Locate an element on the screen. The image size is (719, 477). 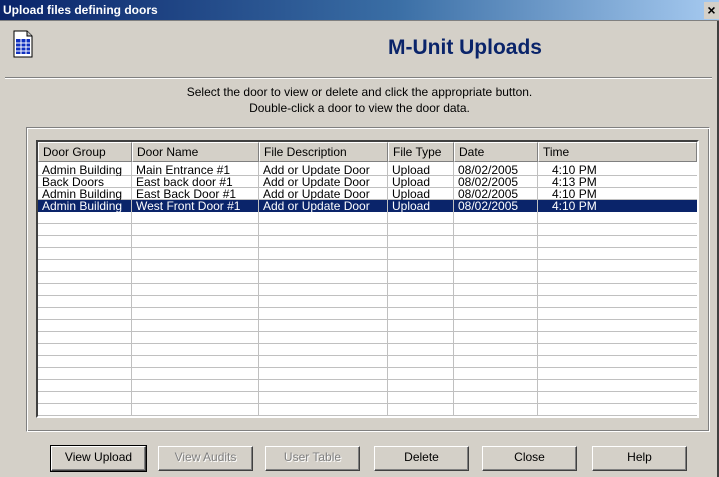
help-button: Help is located at coordinates (639, 458).